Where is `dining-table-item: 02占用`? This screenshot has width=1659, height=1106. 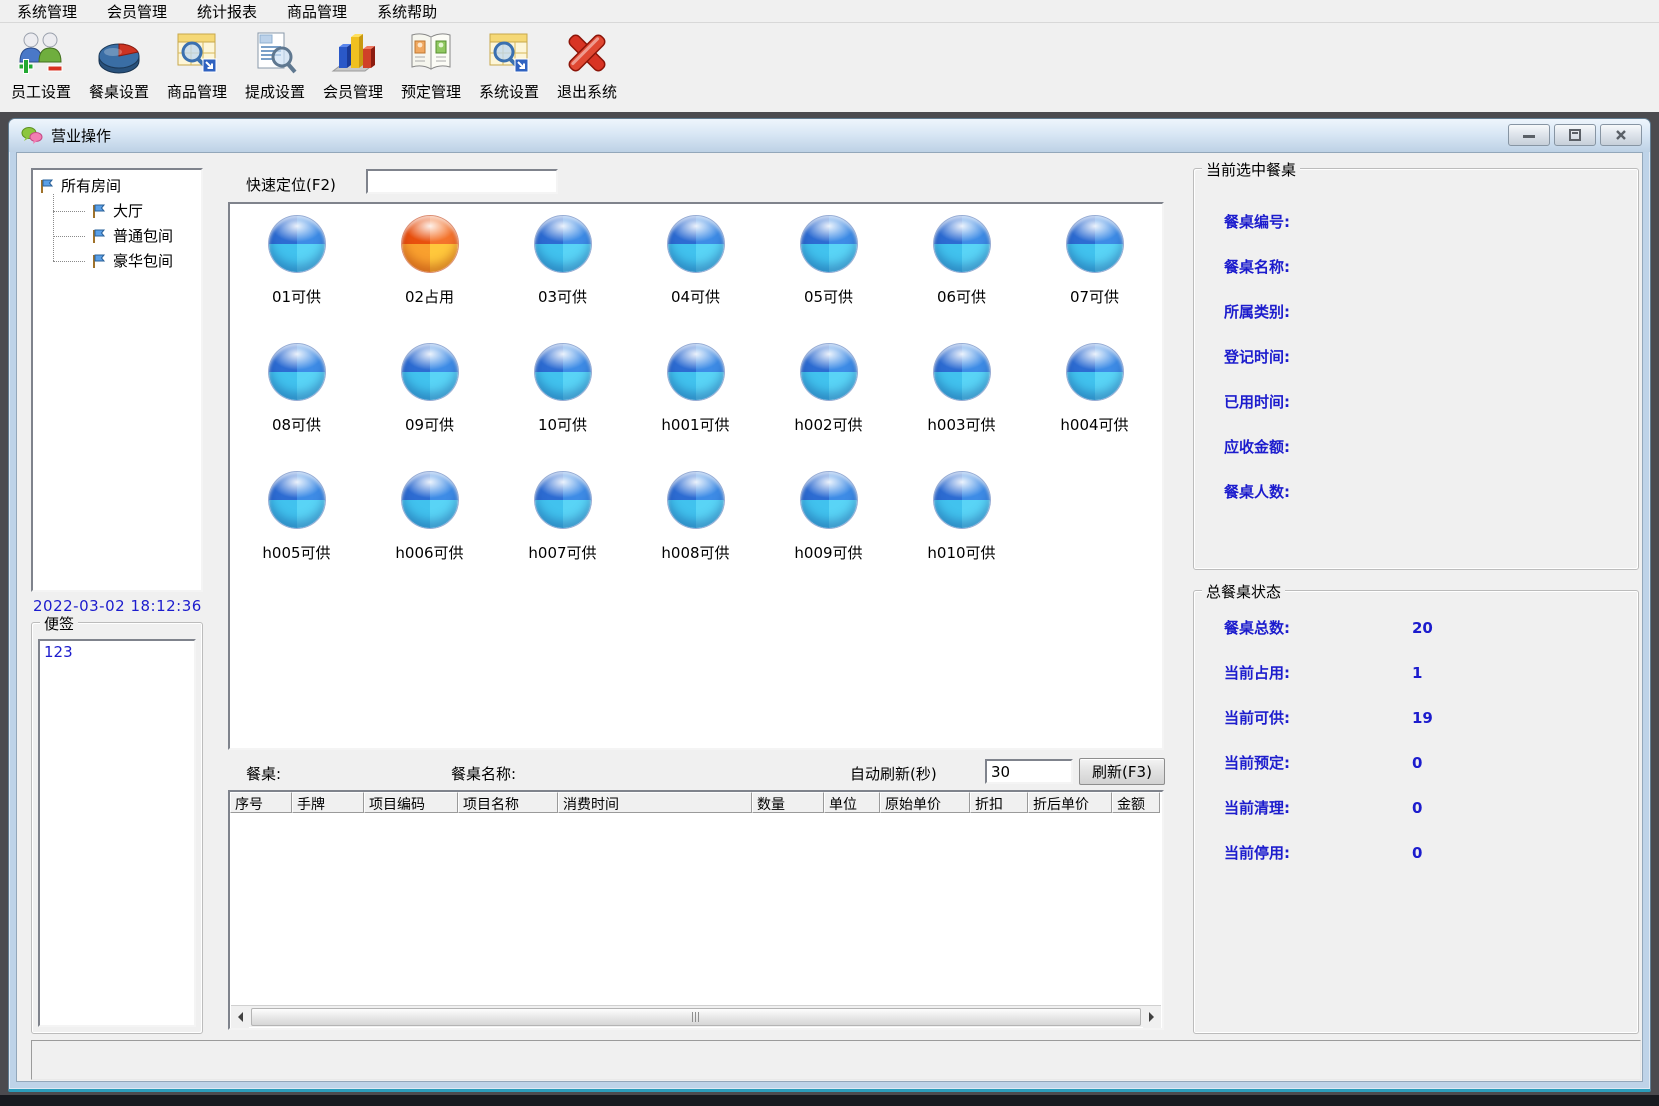 dining-table-item: 02占用 is located at coordinates (429, 280).